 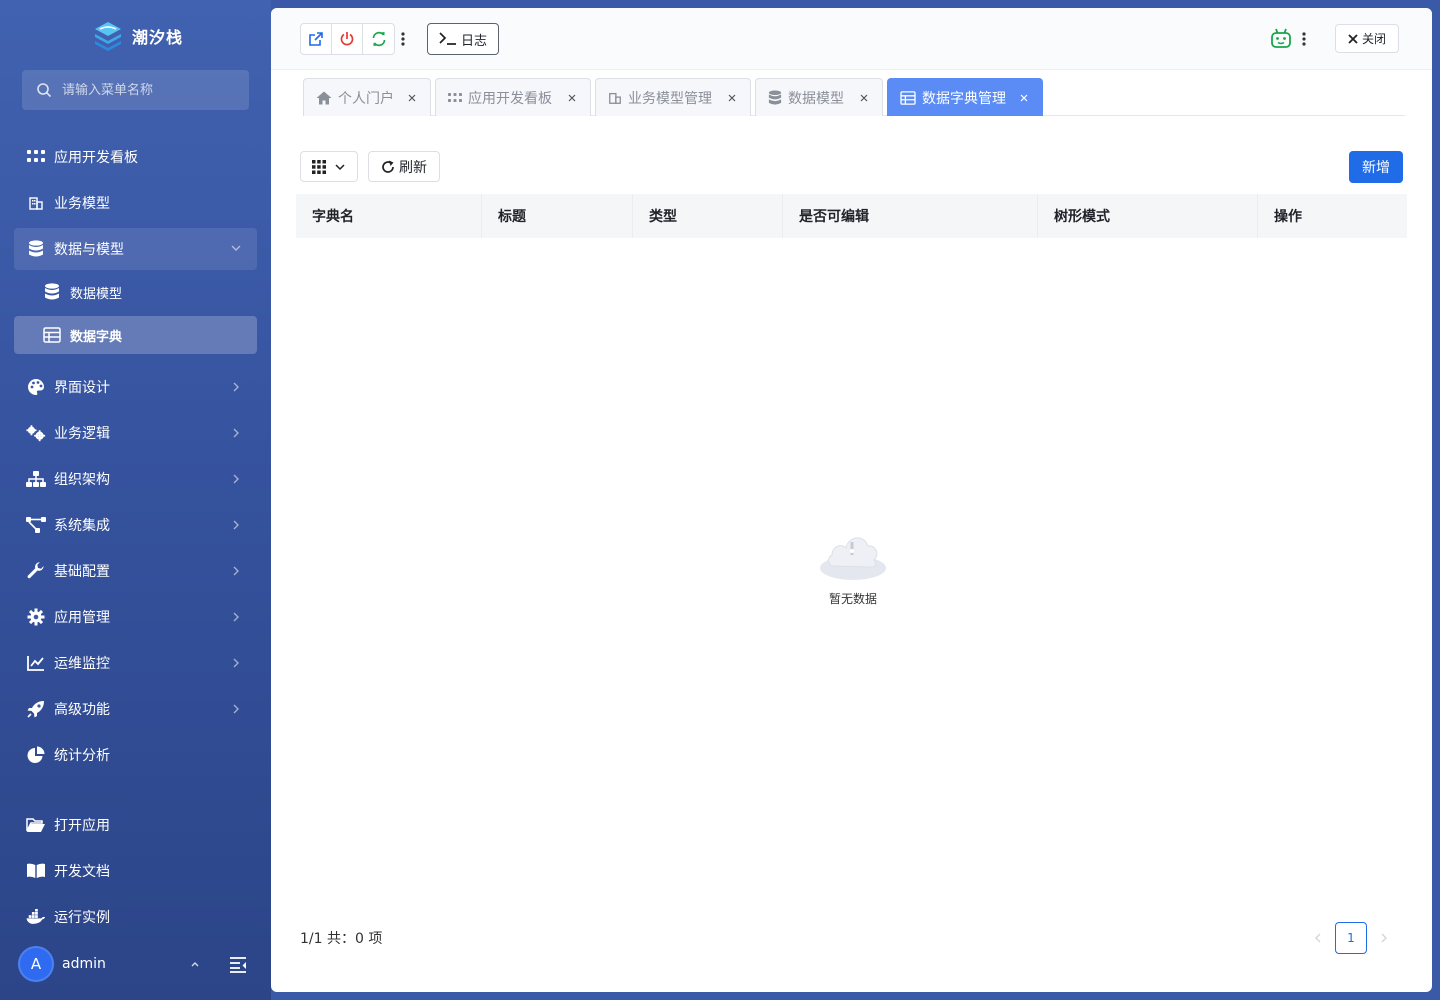 What do you see at coordinates (1318, 938) in the screenshot?
I see `chevron-left-icon` at bounding box center [1318, 938].